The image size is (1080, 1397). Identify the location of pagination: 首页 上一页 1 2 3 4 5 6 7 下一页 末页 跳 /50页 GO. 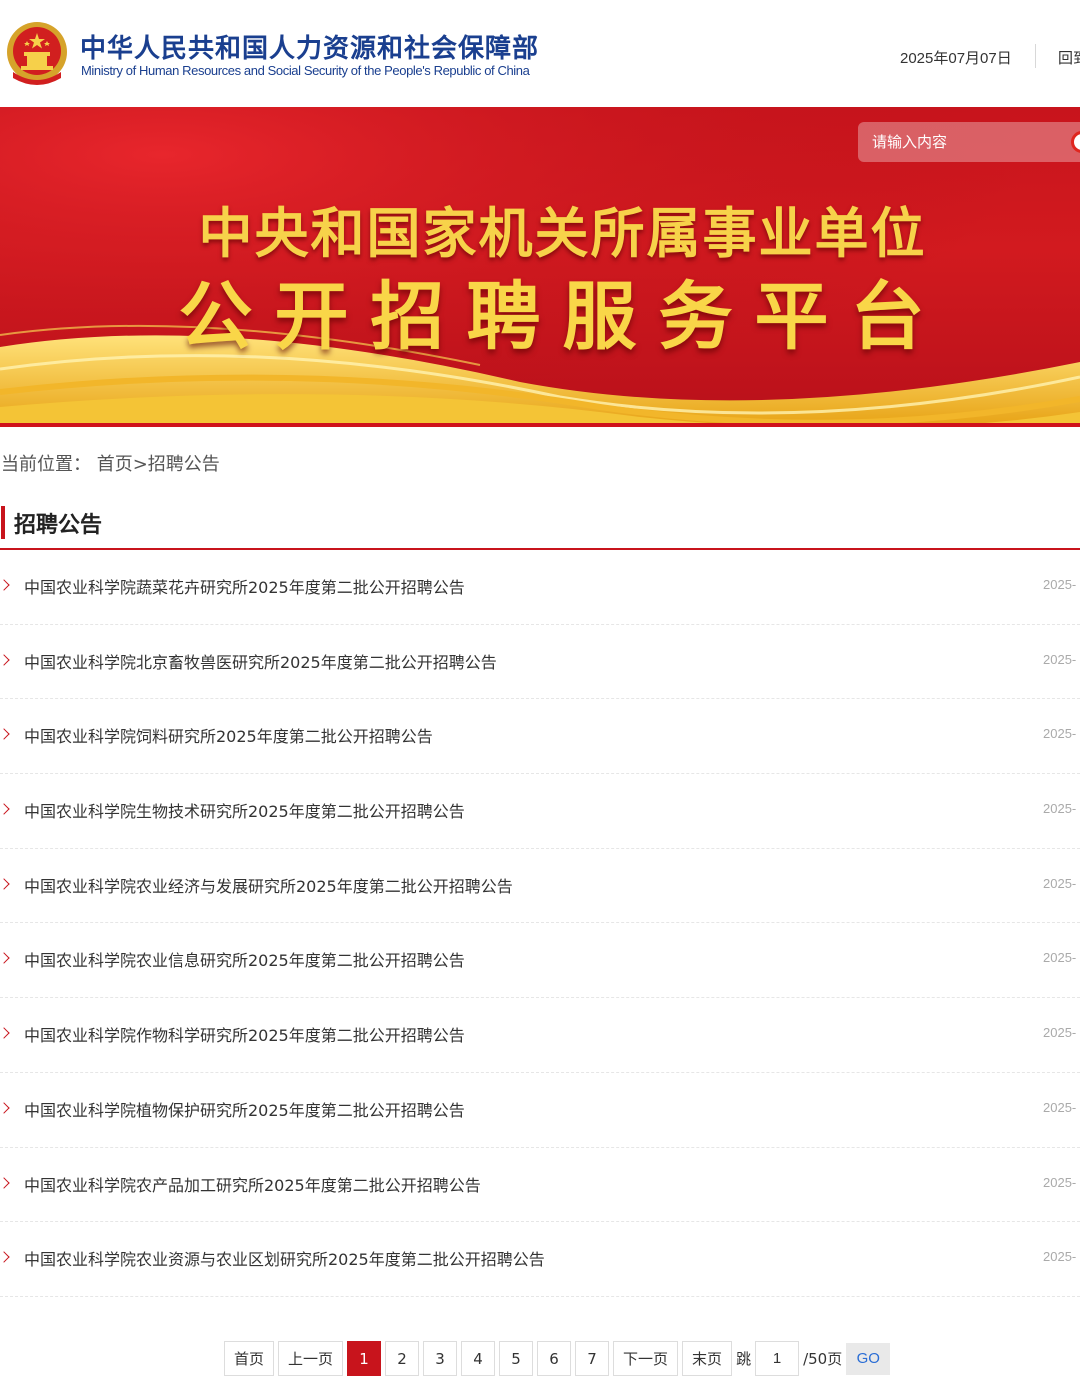
(557, 1358).